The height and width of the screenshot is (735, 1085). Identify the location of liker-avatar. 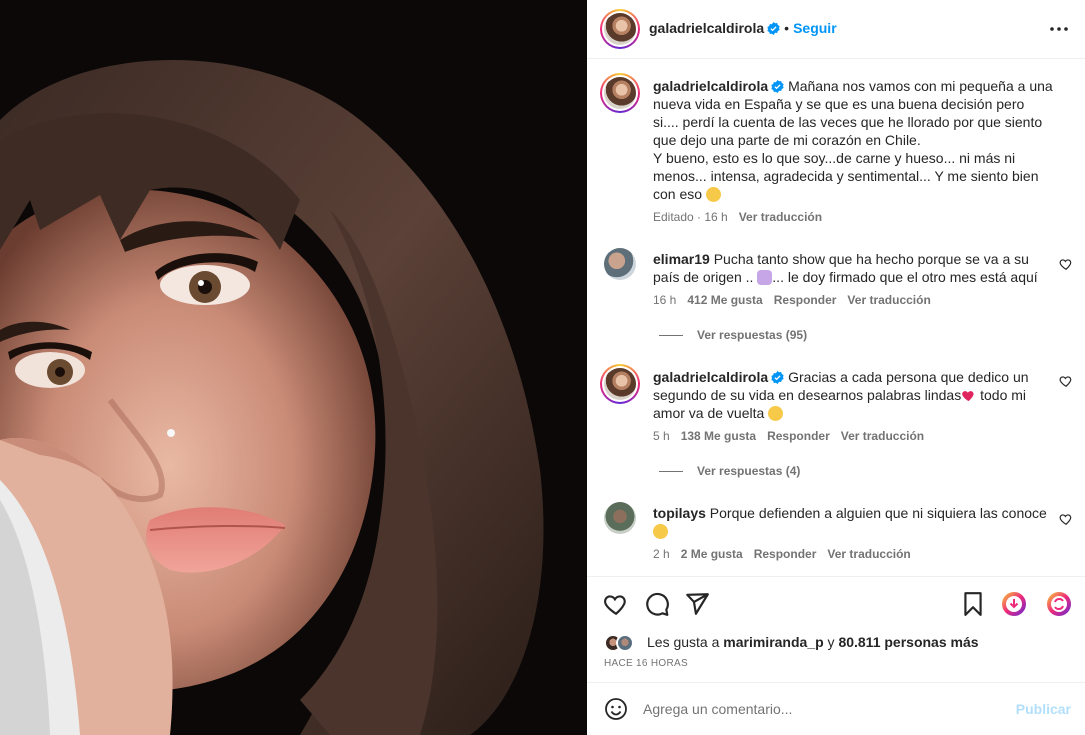
(625, 643).